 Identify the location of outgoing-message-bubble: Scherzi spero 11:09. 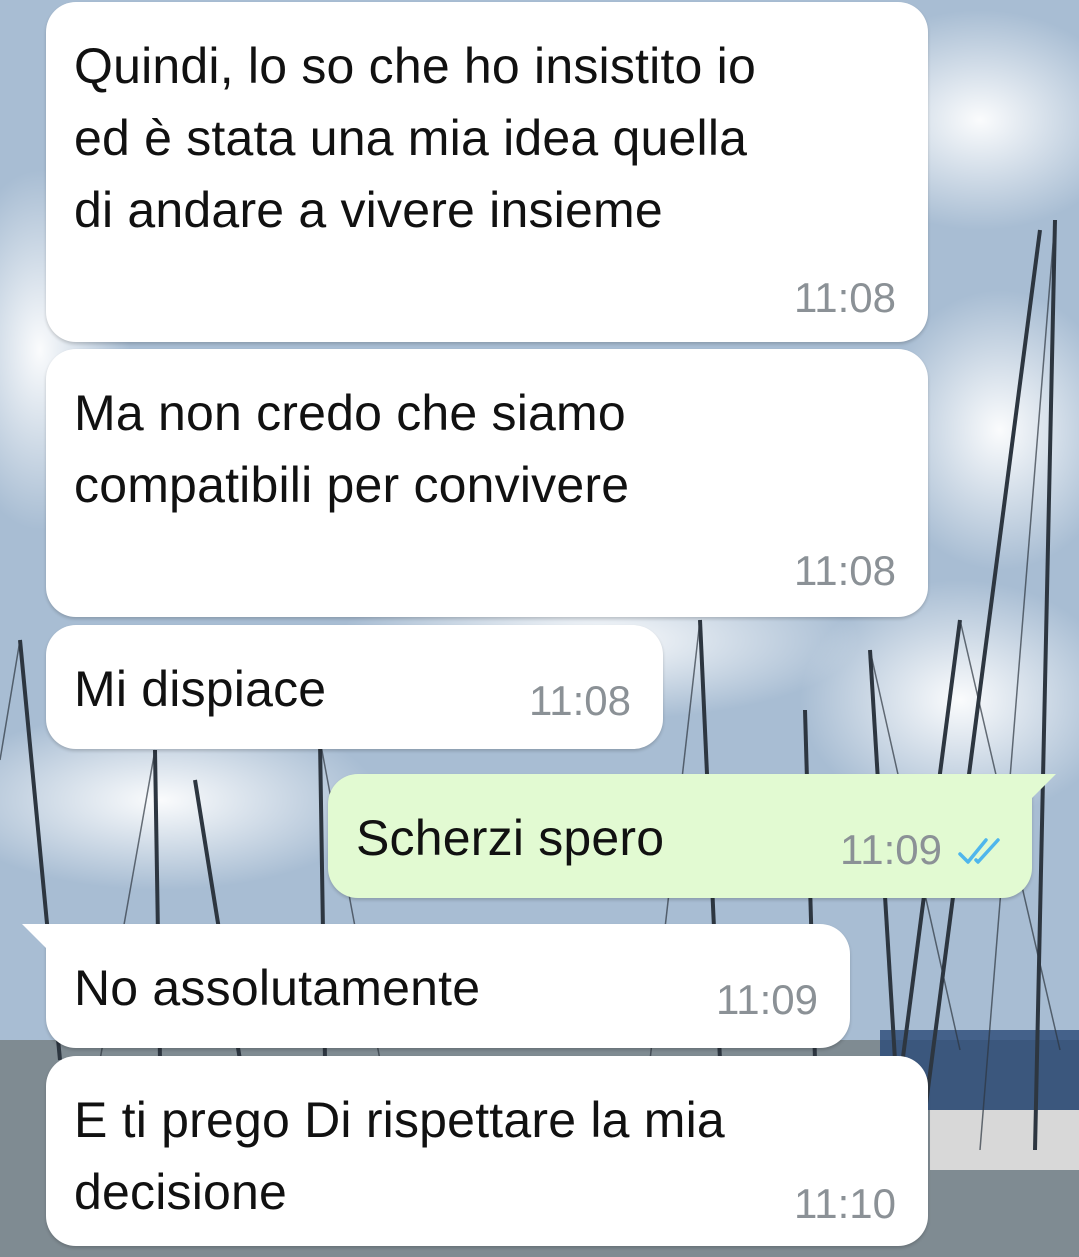
(692, 836).